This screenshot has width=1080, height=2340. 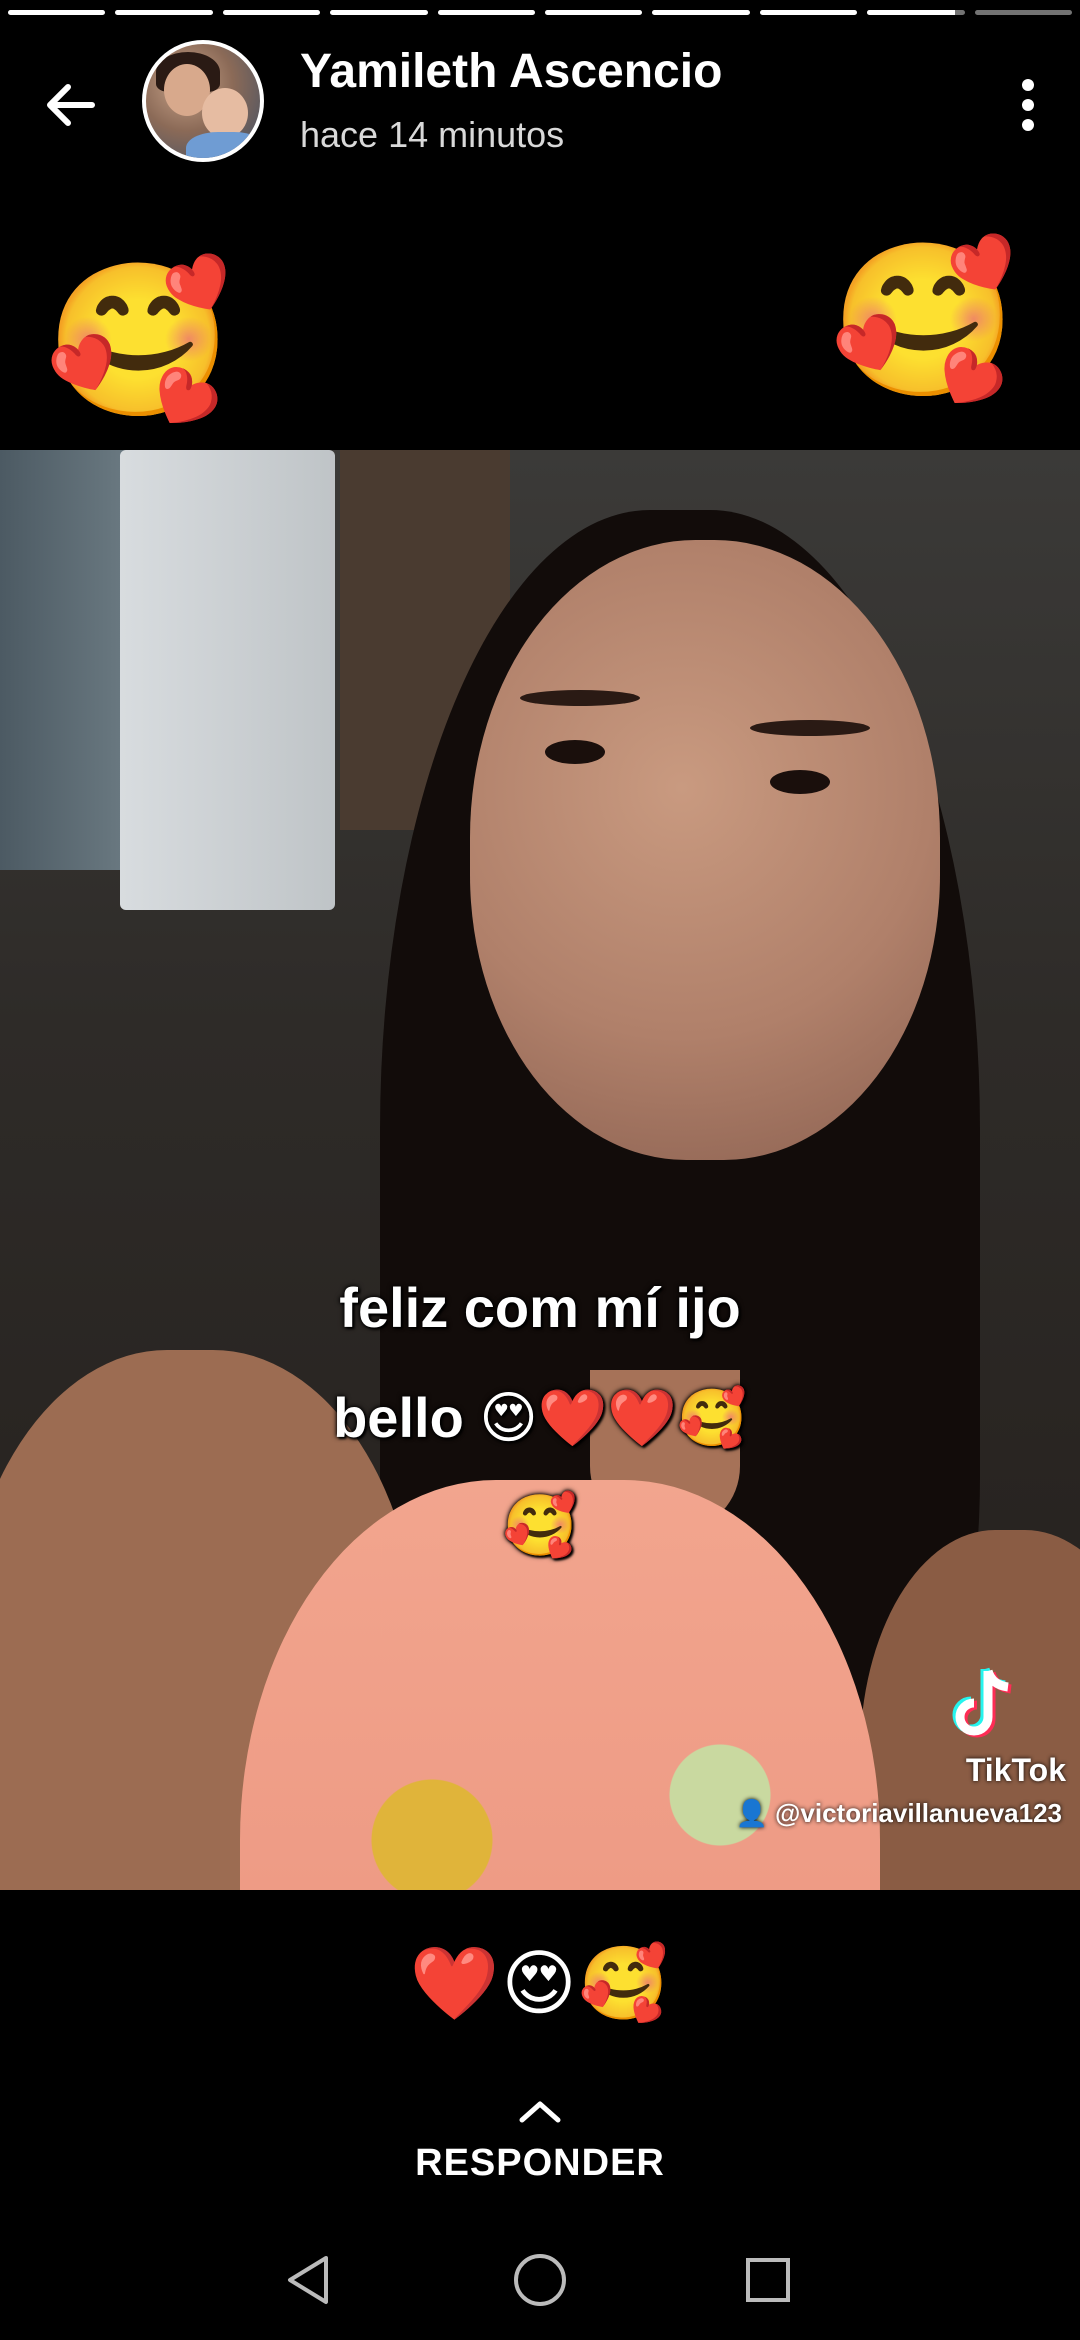 I want to click on nav-recents-button, so click(x=768, y=2280).